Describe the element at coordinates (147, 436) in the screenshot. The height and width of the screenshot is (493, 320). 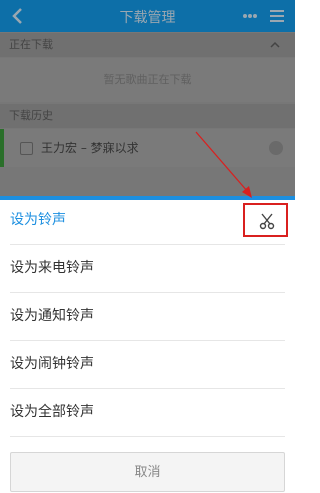
I see `divider` at that location.